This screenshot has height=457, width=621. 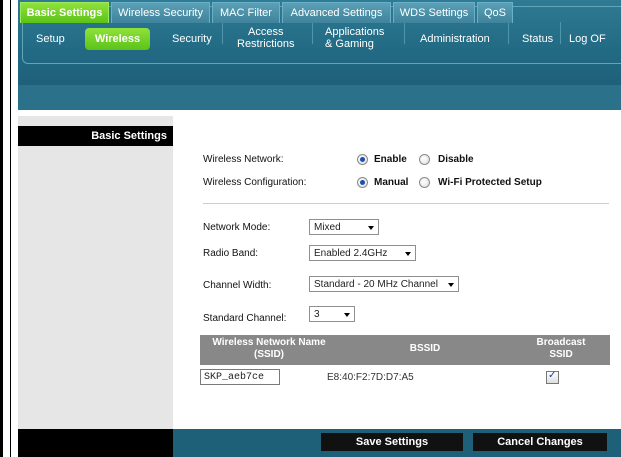 I want to click on save-settings-button: Save Settings, so click(x=392, y=442).